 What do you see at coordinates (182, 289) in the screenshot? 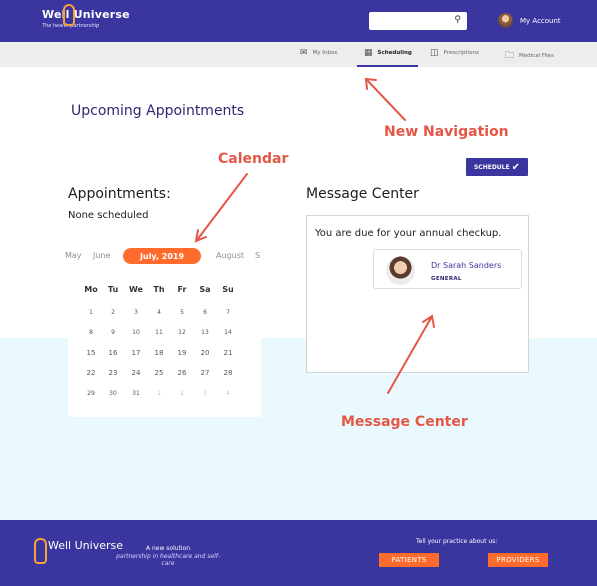
I see `weekday-label: Fr` at bounding box center [182, 289].